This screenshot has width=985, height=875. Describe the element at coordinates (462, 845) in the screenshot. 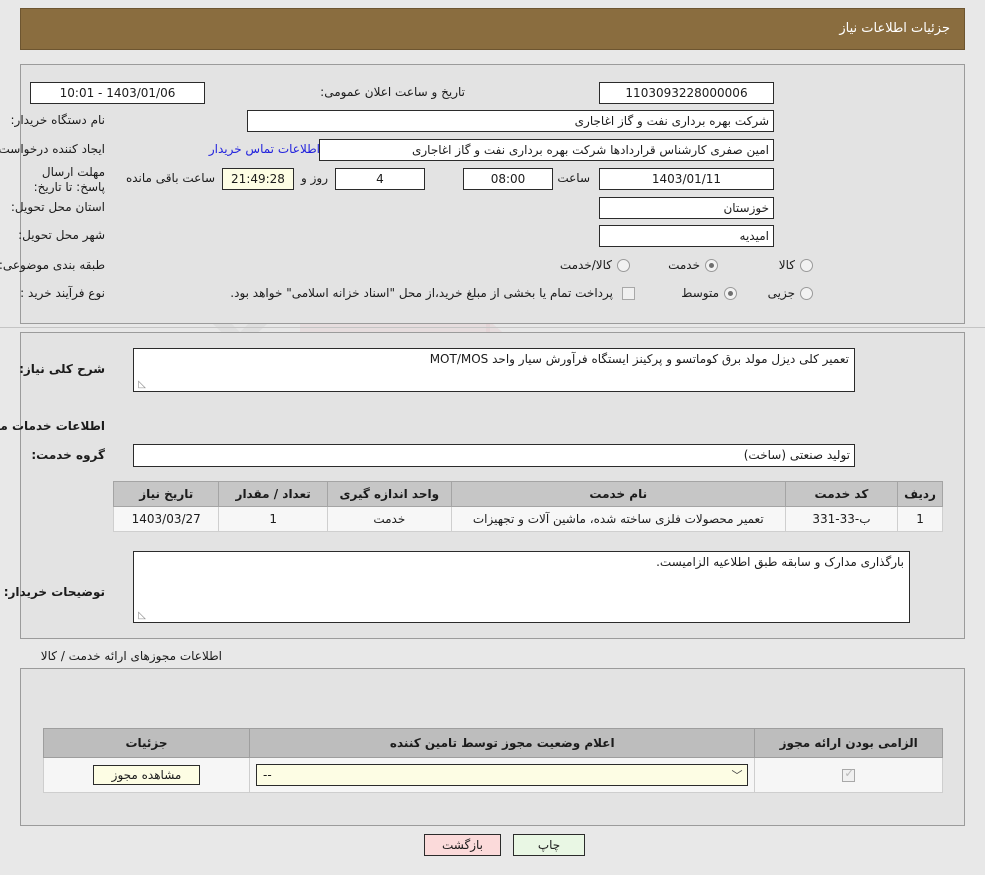

I see `back-button: بازگشت` at that location.